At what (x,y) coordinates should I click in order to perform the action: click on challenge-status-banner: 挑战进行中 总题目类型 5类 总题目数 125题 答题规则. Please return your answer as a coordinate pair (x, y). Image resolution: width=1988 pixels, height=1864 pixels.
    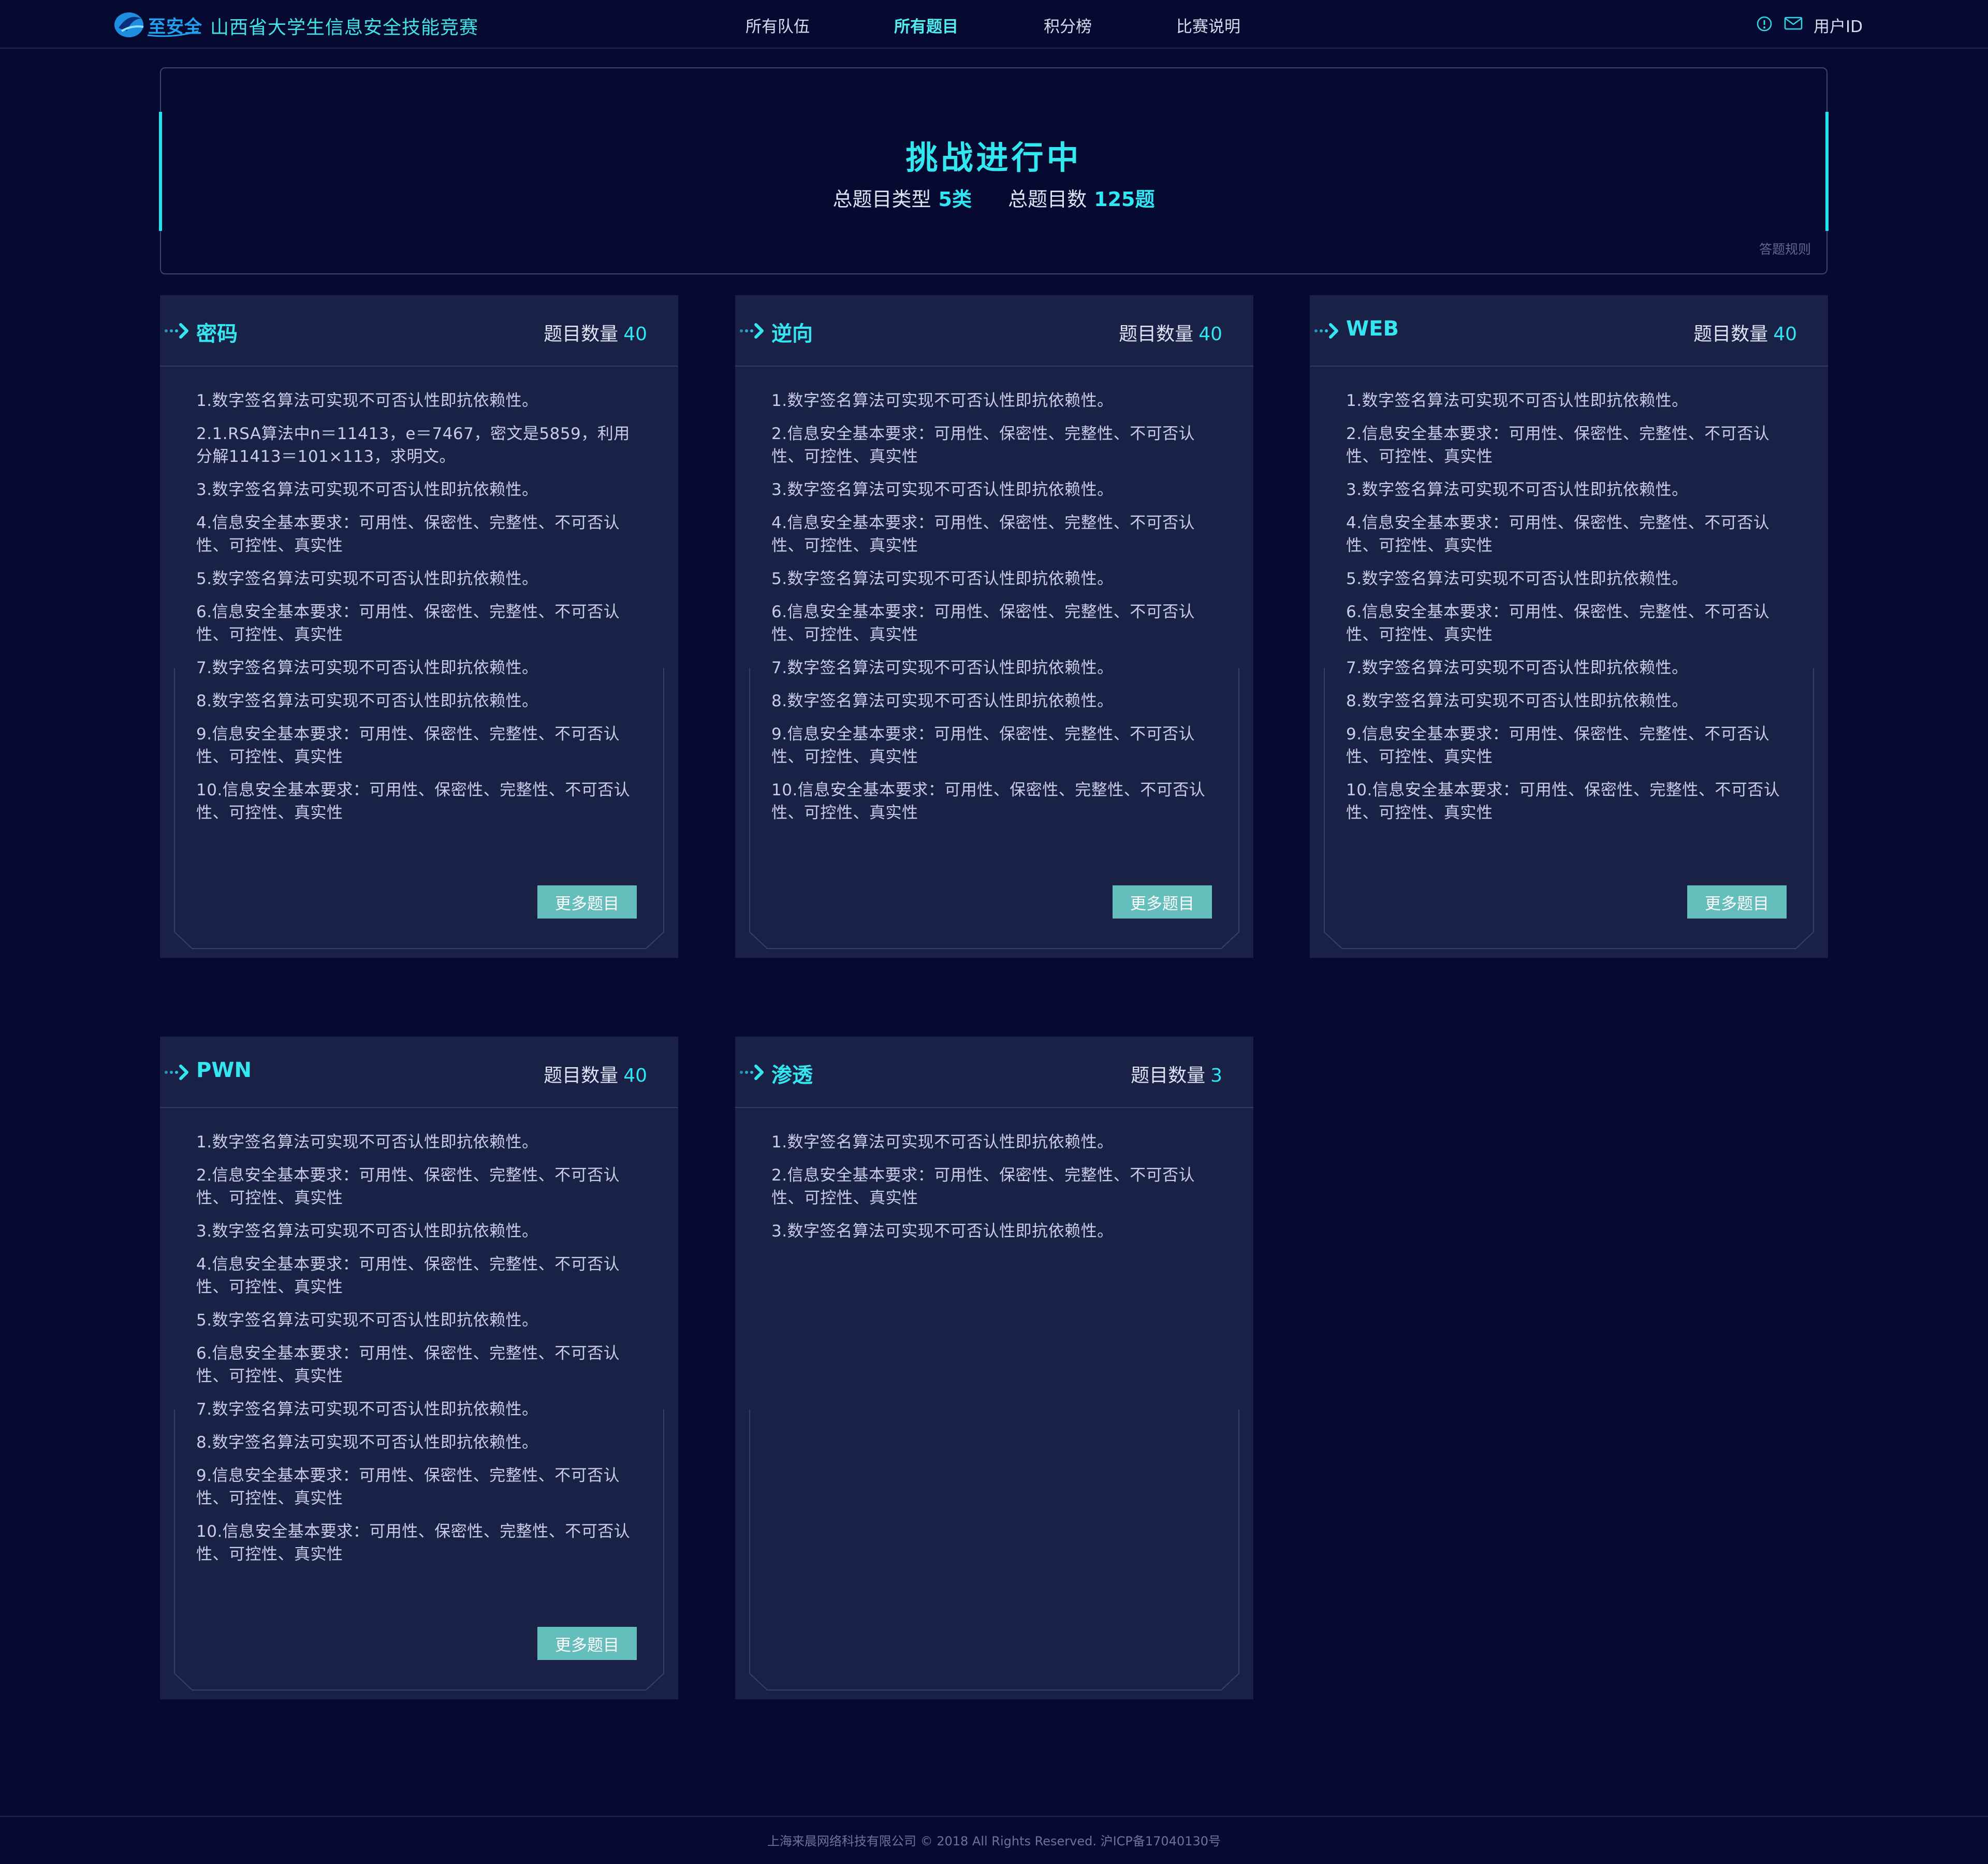
    Looking at the image, I should click on (994, 170).